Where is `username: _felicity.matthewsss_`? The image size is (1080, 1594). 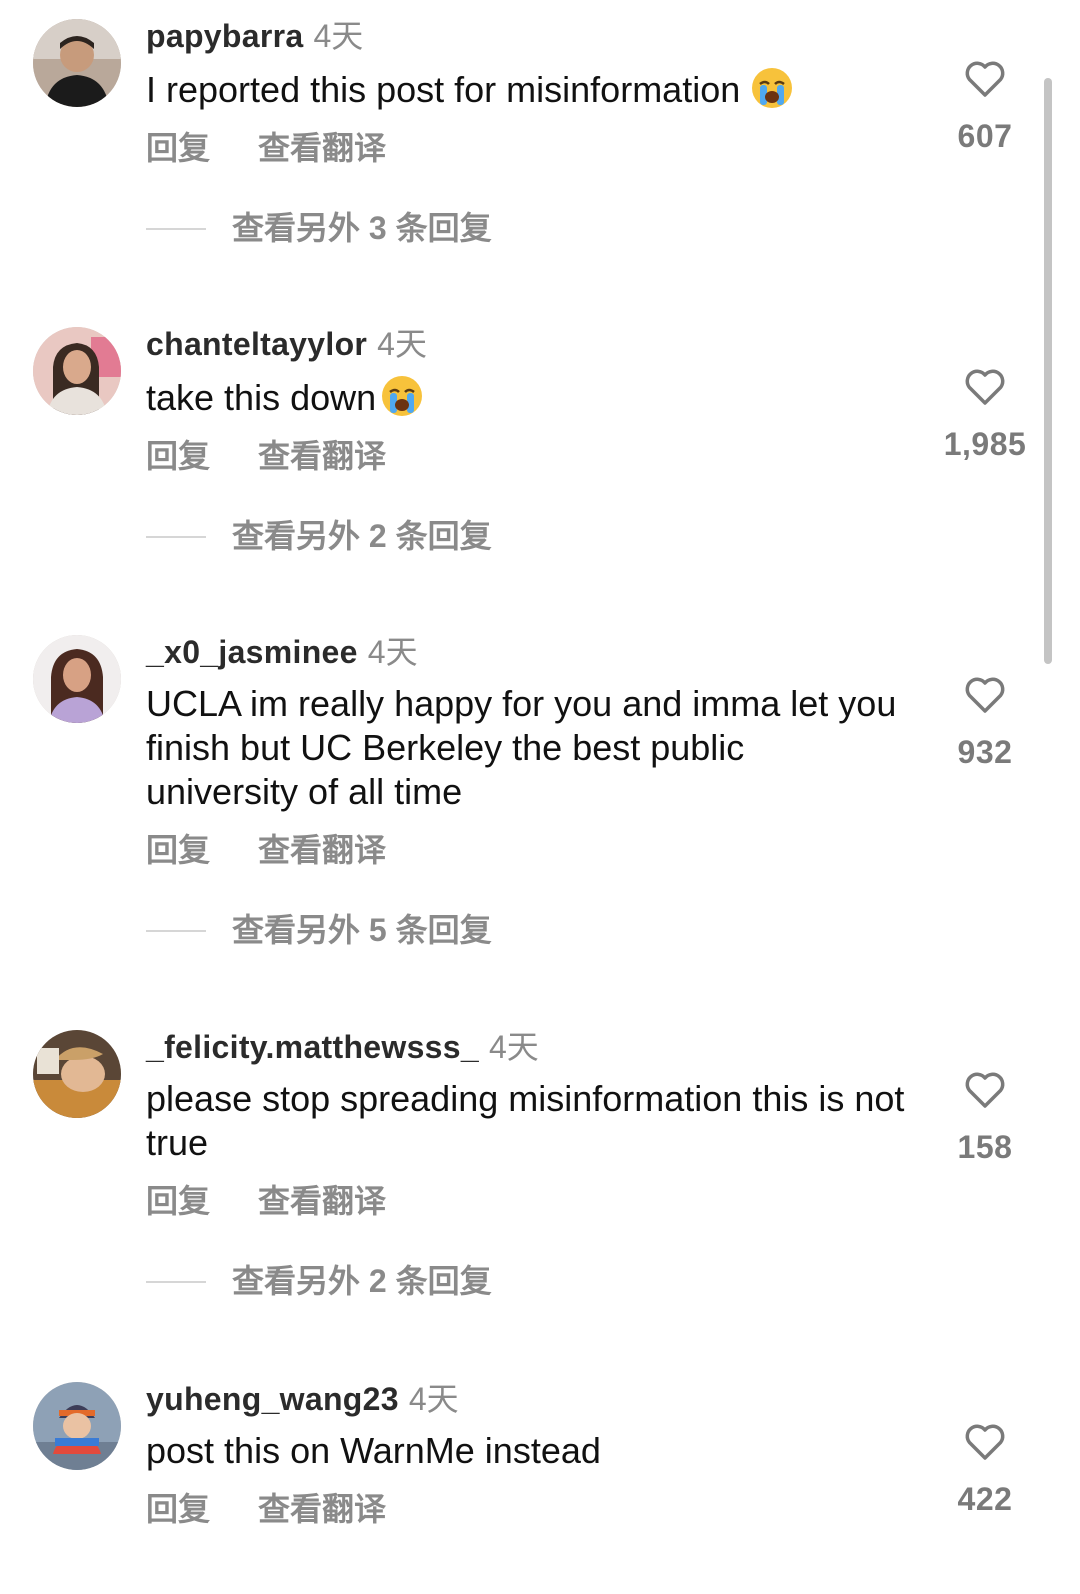 username: _felicity.matthewsss_ is located at coordinates (312, 1047).